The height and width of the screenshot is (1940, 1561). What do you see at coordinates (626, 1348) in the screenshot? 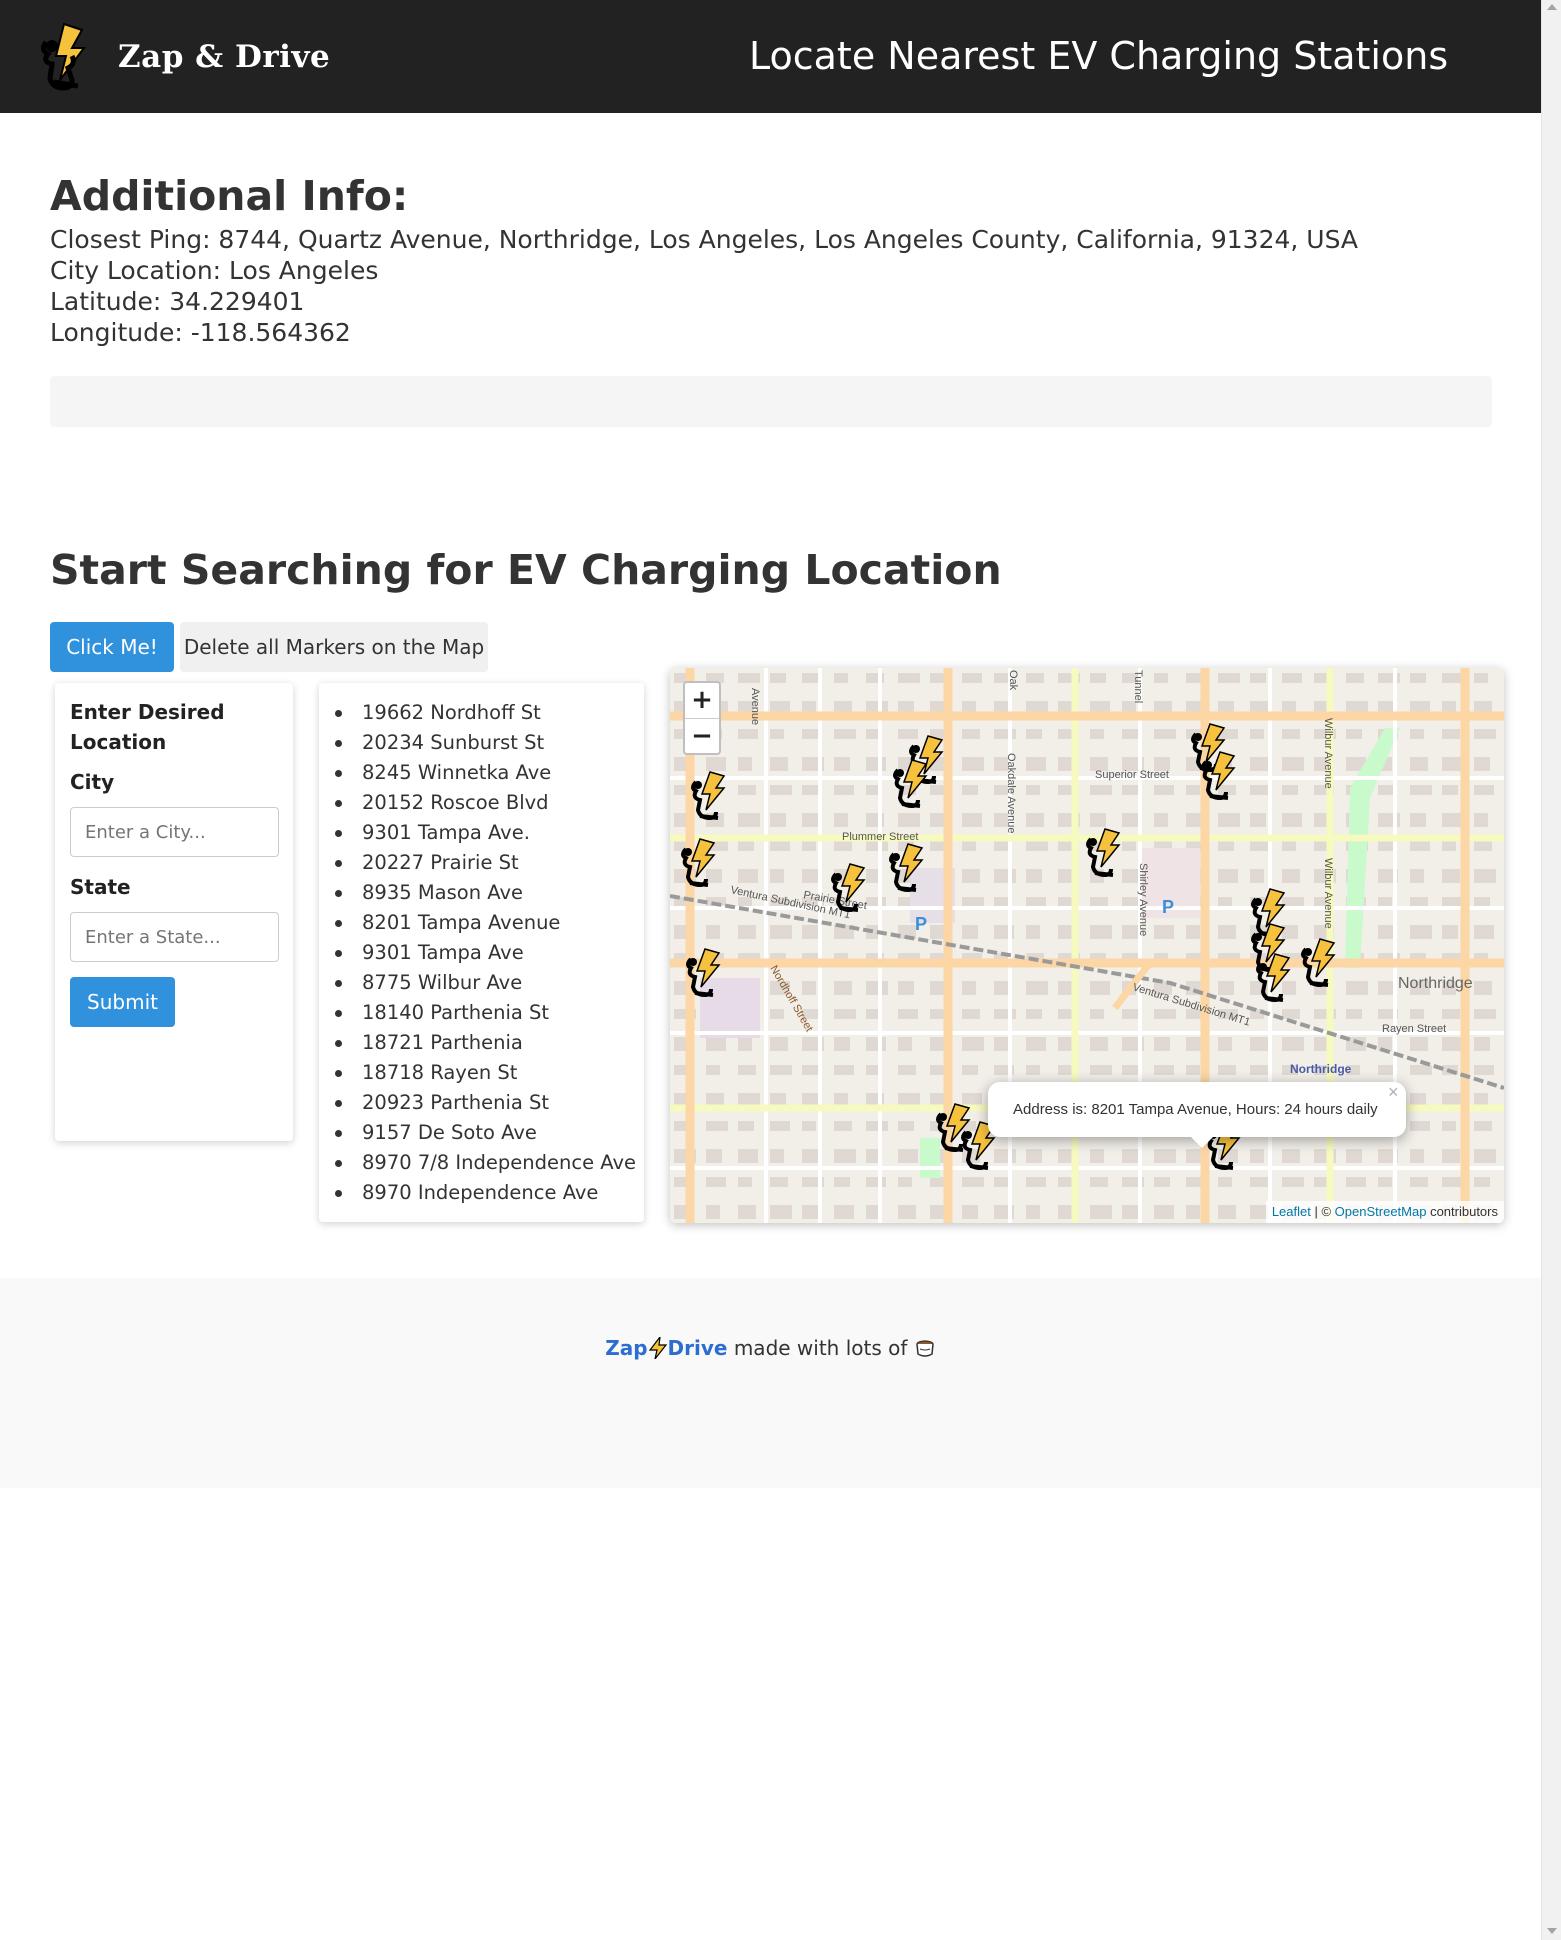
I see `footer-brand-zap: Zap` at bounding box center [626, 1348].